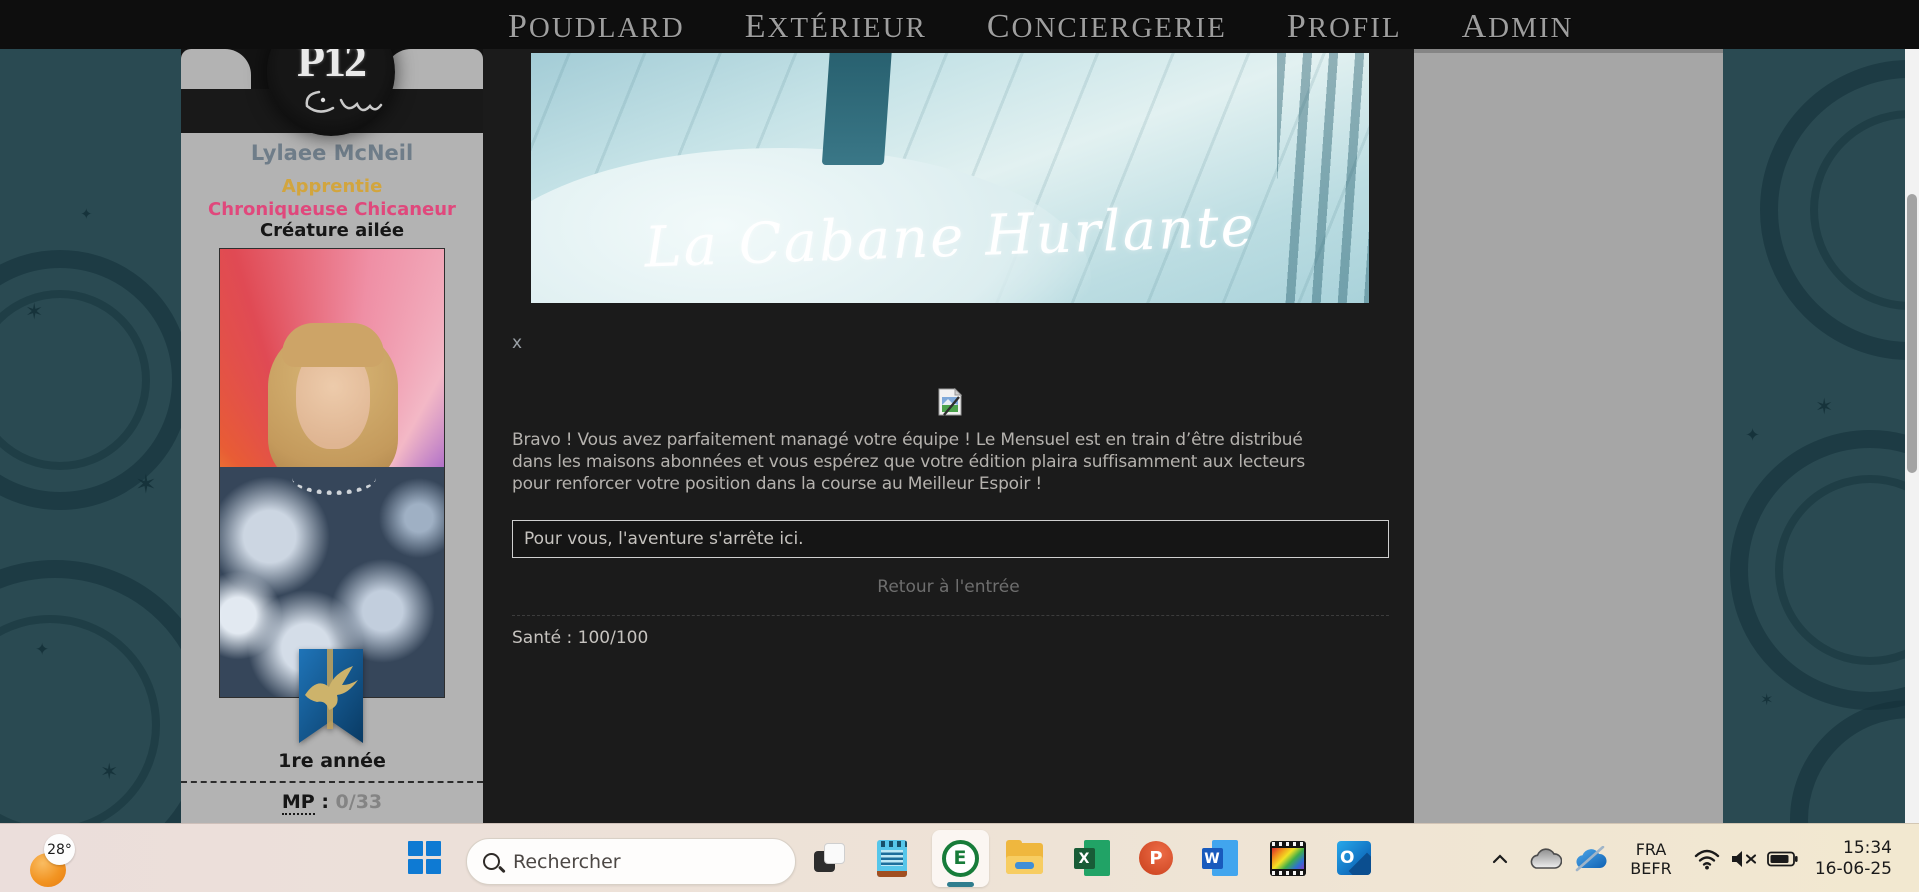 This screenshot has width=1919, height=892. I want to click on search-icon, so click(491, 861).